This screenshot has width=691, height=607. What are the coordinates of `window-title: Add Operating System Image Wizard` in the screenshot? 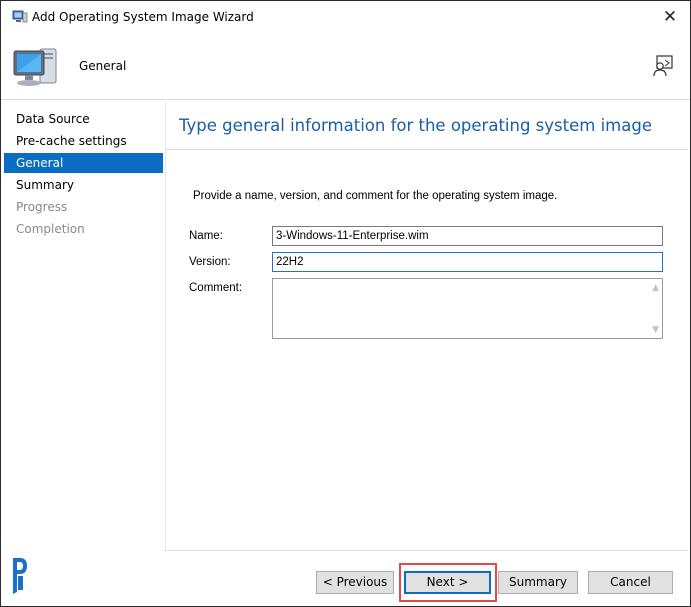 It's located at (143, 17).